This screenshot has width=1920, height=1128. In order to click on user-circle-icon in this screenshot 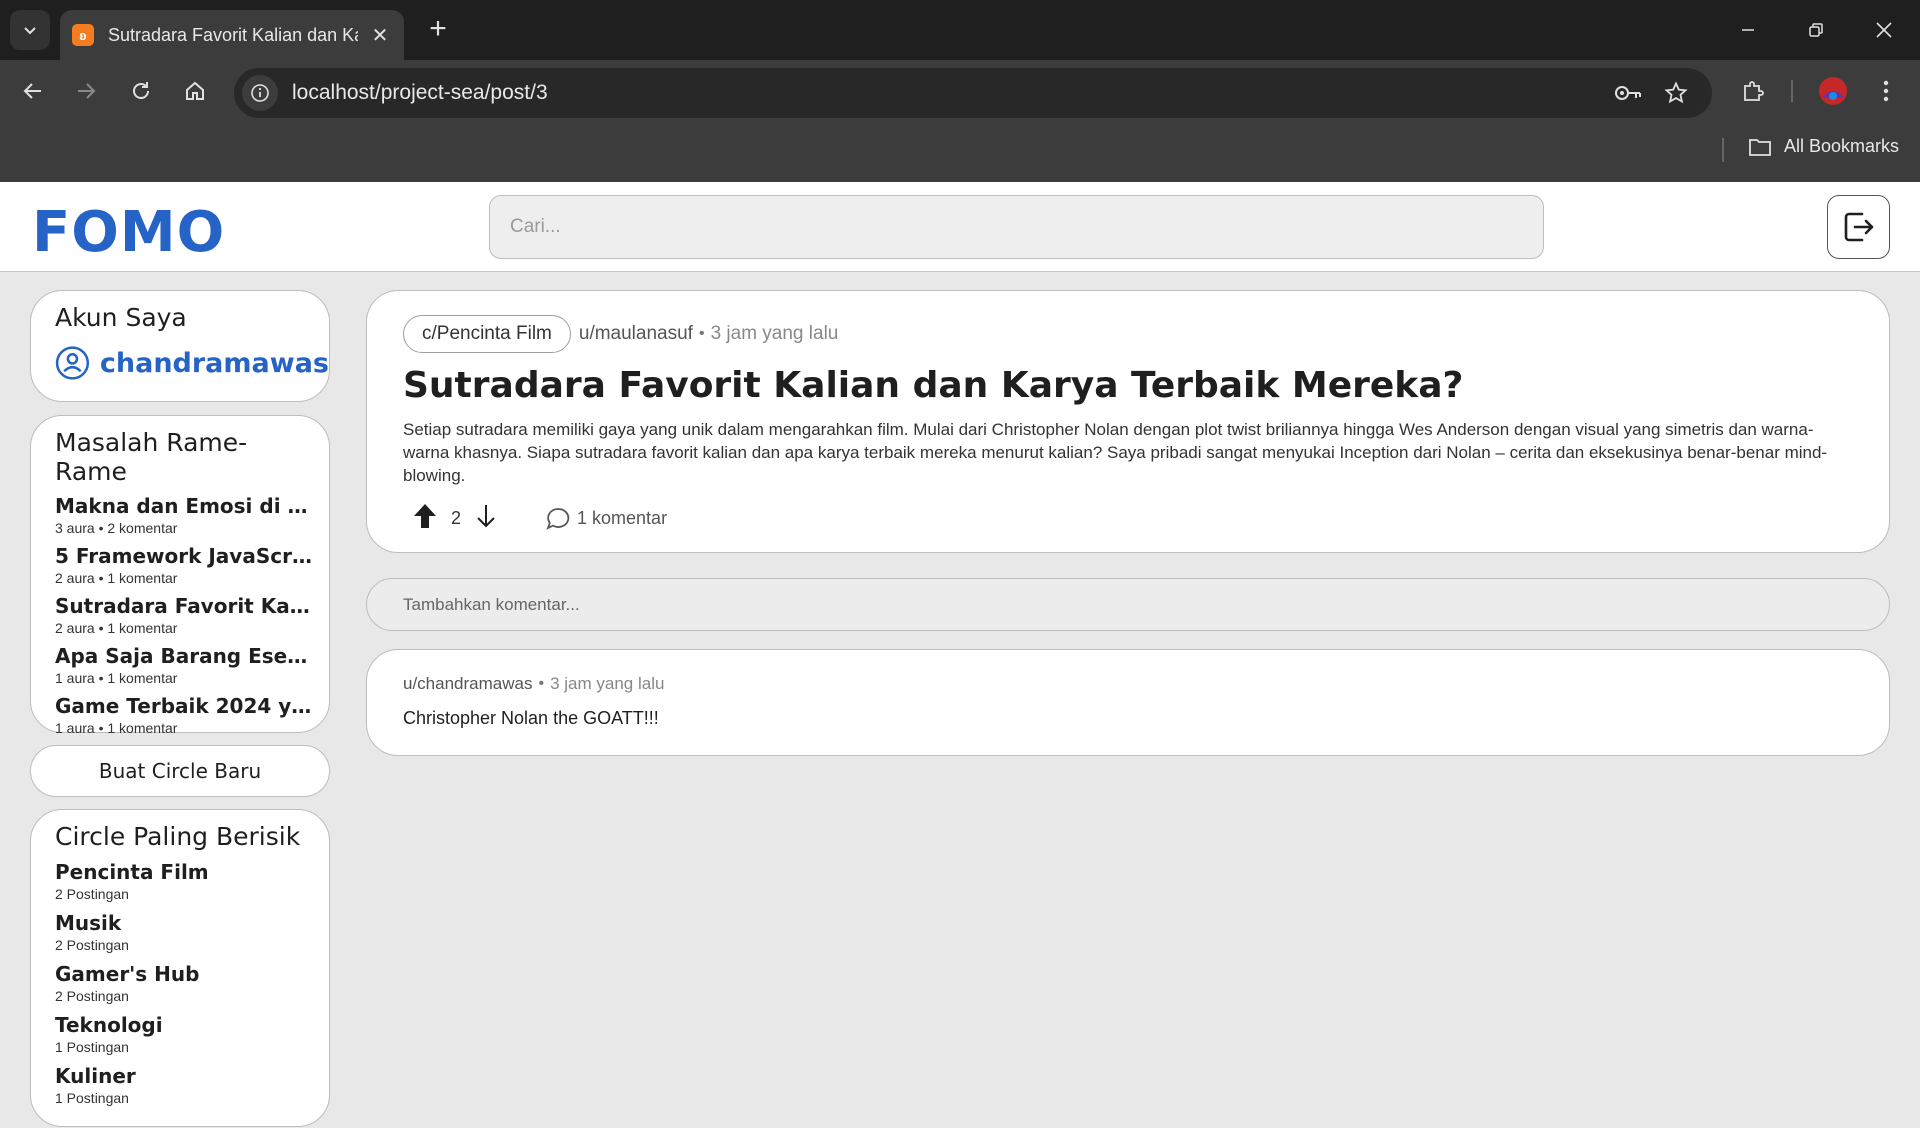, I will do `click(72, 363)`.